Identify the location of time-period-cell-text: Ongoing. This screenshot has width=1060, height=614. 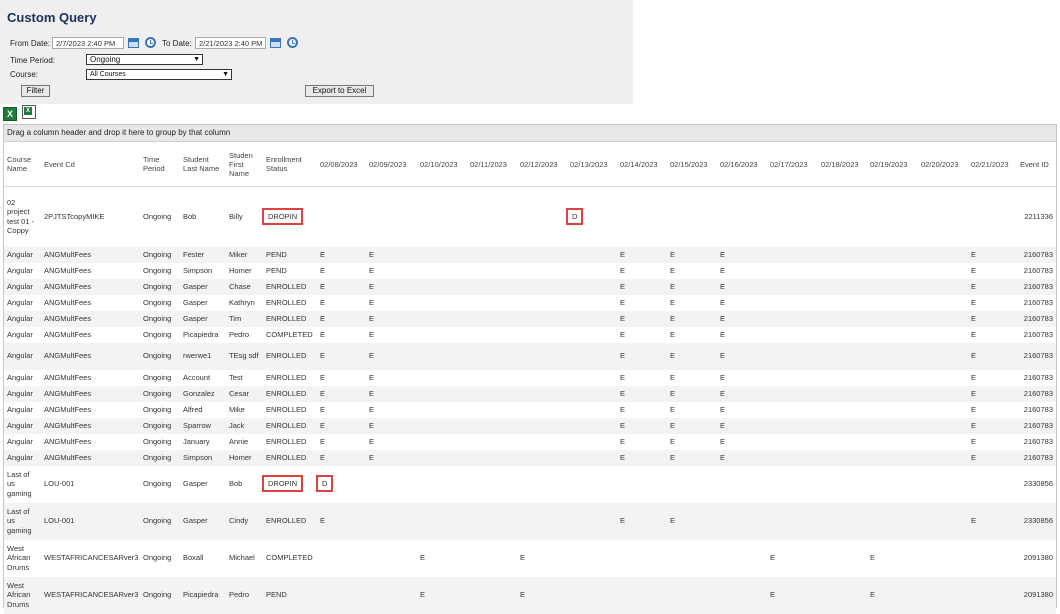
(157, 457).